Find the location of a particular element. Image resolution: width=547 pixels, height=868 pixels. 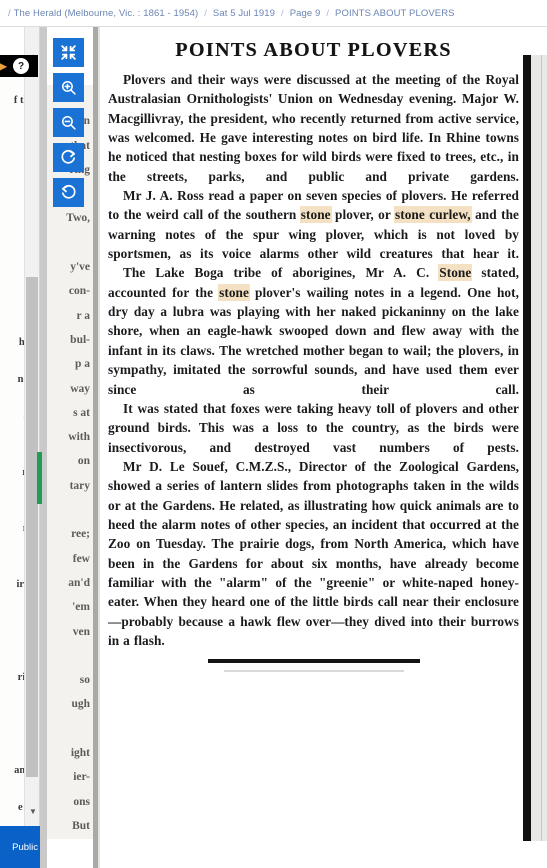

breadcrumb-leading-glyph: / is located at coordinates (9, 13).